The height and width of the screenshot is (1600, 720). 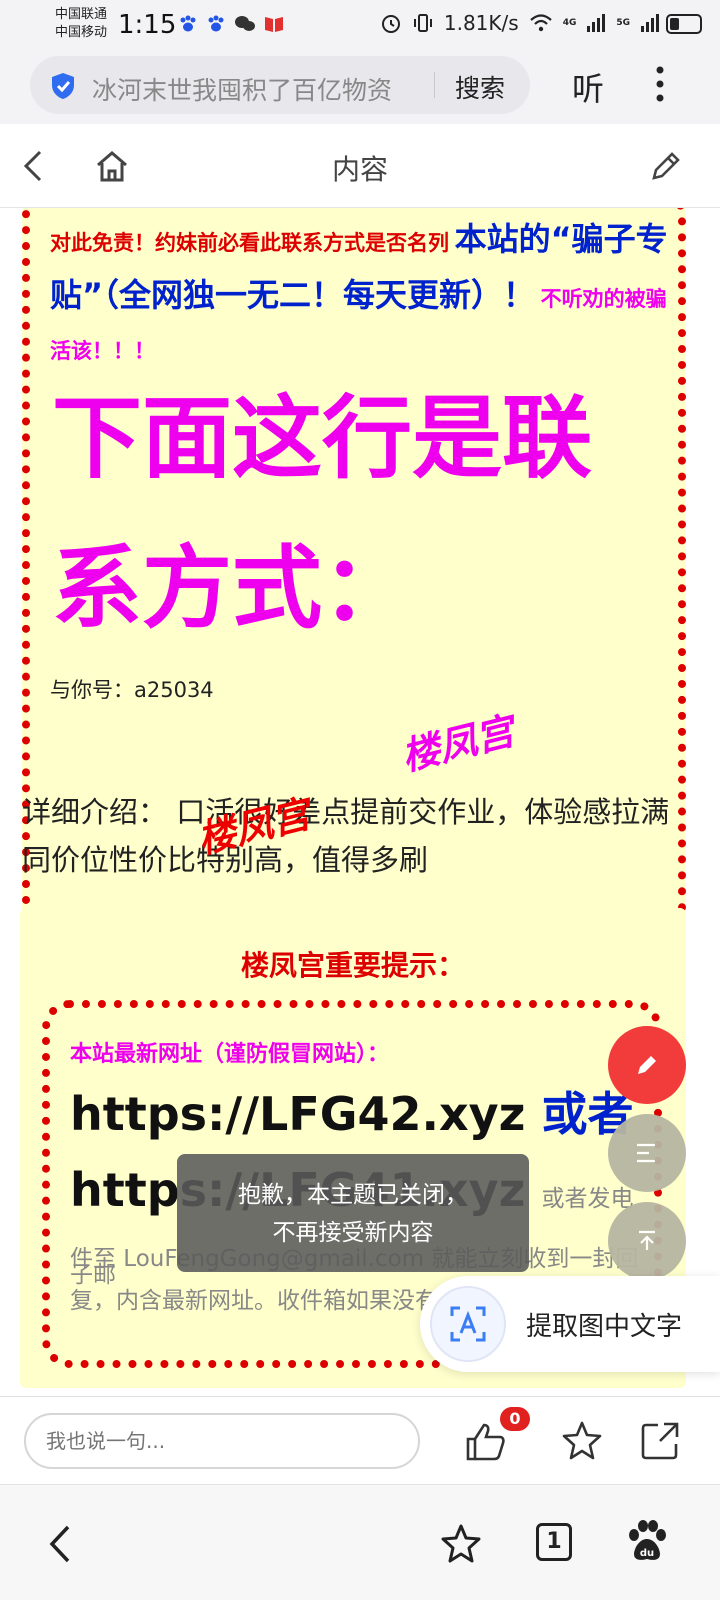 What do you see at coordinates (81, 24) in the screenshot?
I see `carrier-info: 中国联通 中国移动` at bounding box center [81, 24].